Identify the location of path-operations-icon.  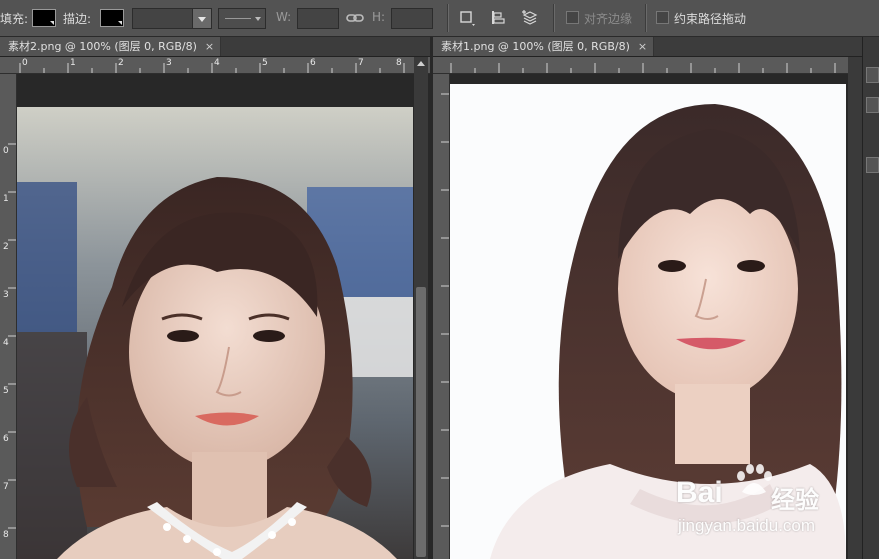
(467, 18).